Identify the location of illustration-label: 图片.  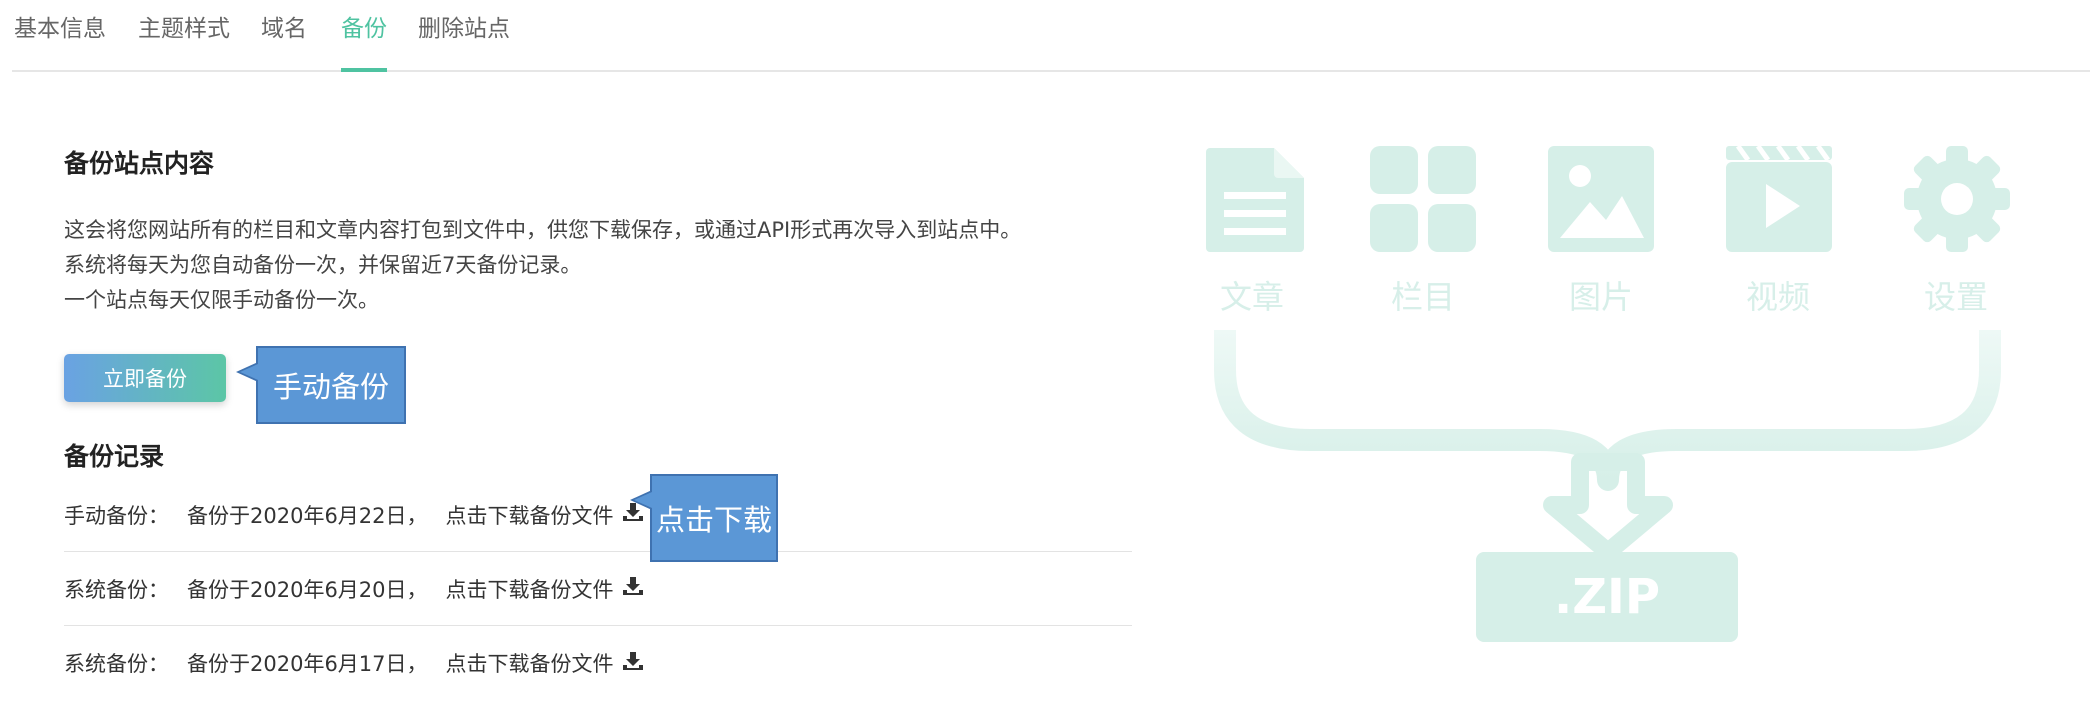
(1600, 297).